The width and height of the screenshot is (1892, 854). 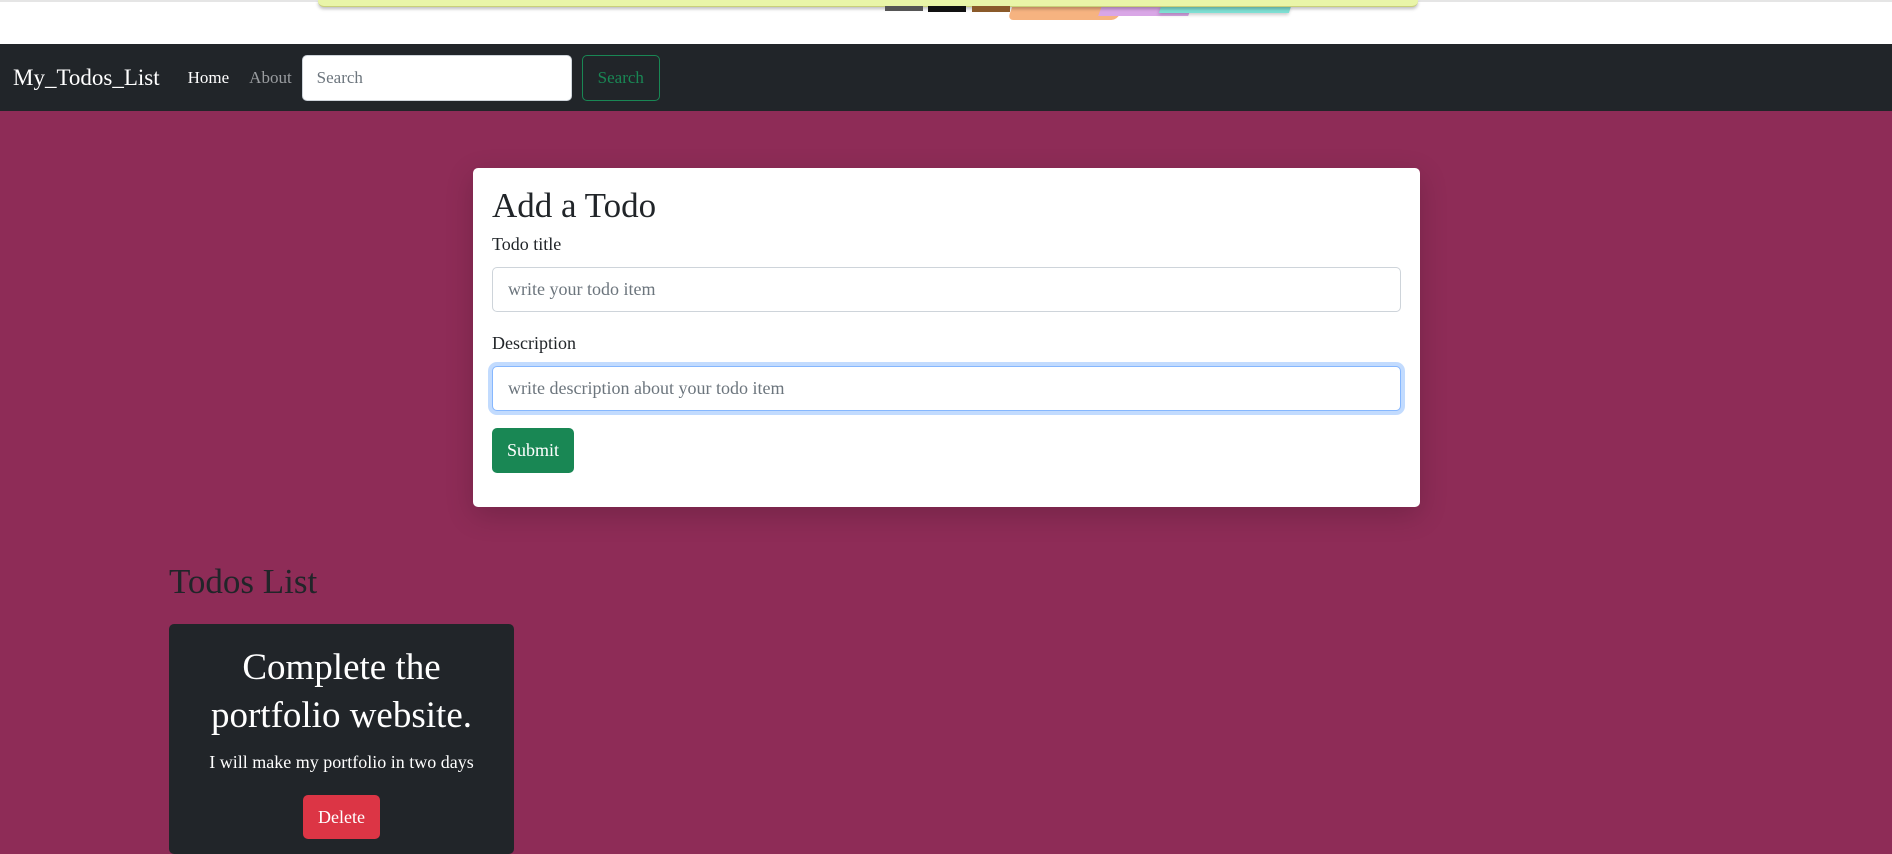 What do you see at coordinates (341, 762) in the screenshot?
I see `todo-card-description: I will make my portfolio in two days` at bounding box center [341, 762].